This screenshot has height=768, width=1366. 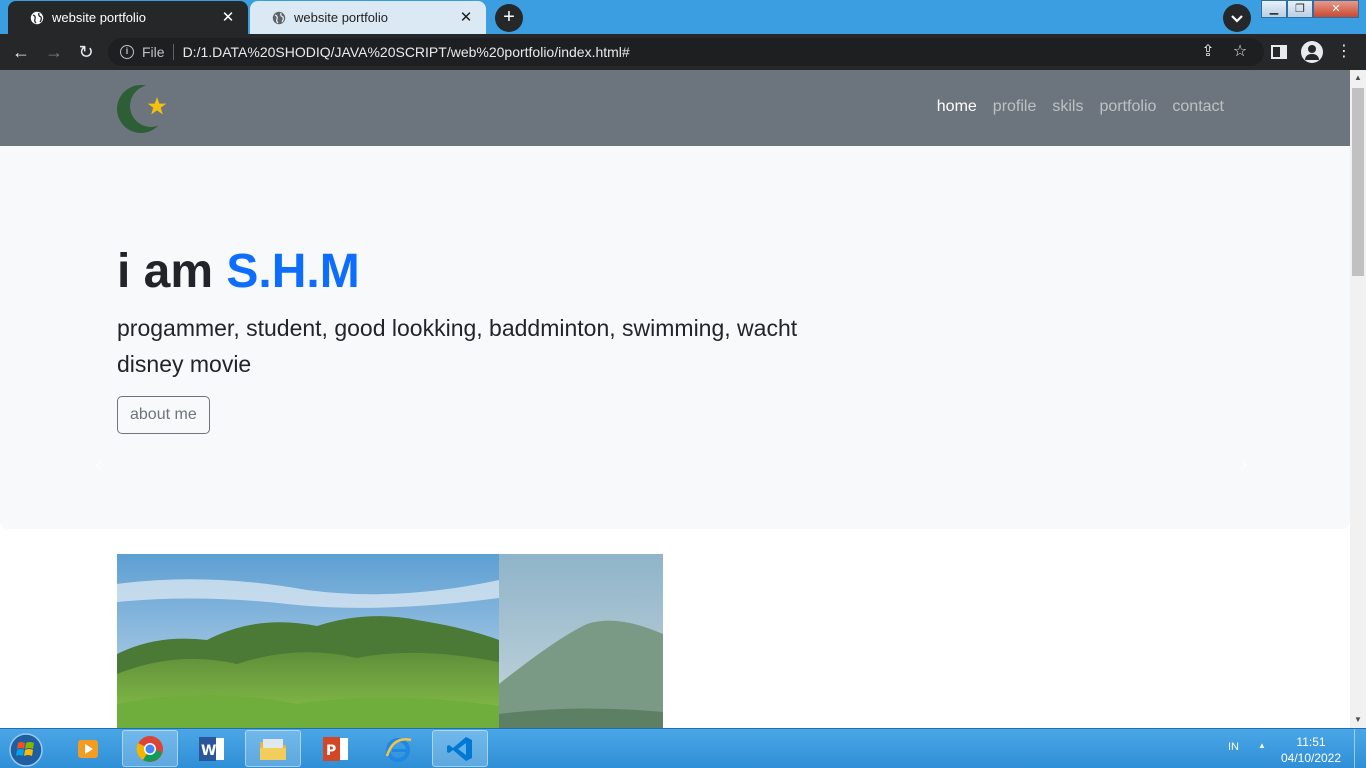 I want to click on clock: 11:51 04/10/2022, so click(x=1311, y=750).